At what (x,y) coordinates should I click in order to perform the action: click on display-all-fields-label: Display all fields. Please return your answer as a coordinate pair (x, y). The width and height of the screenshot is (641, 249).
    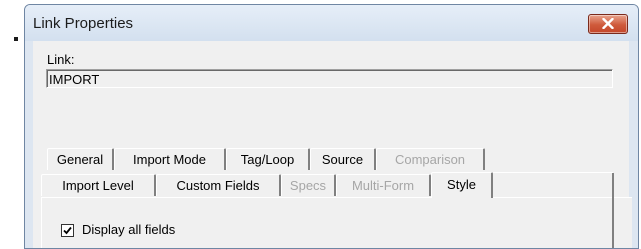
    Looking at the image, I should click on (128, 229).